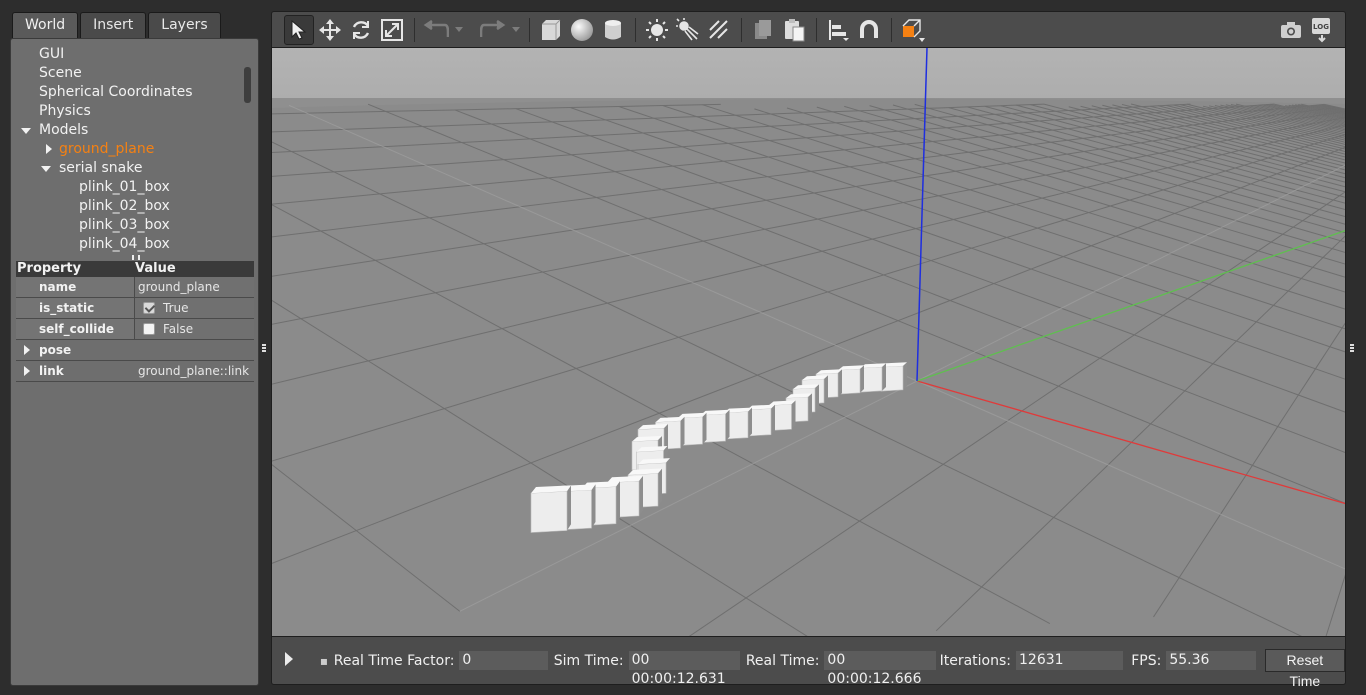 This screenshot has height=695, width=1366. What do you see at coordinates (299, 29) in the screenshot?
I see `select-arrow-icon` at bounding box center [299, 29].